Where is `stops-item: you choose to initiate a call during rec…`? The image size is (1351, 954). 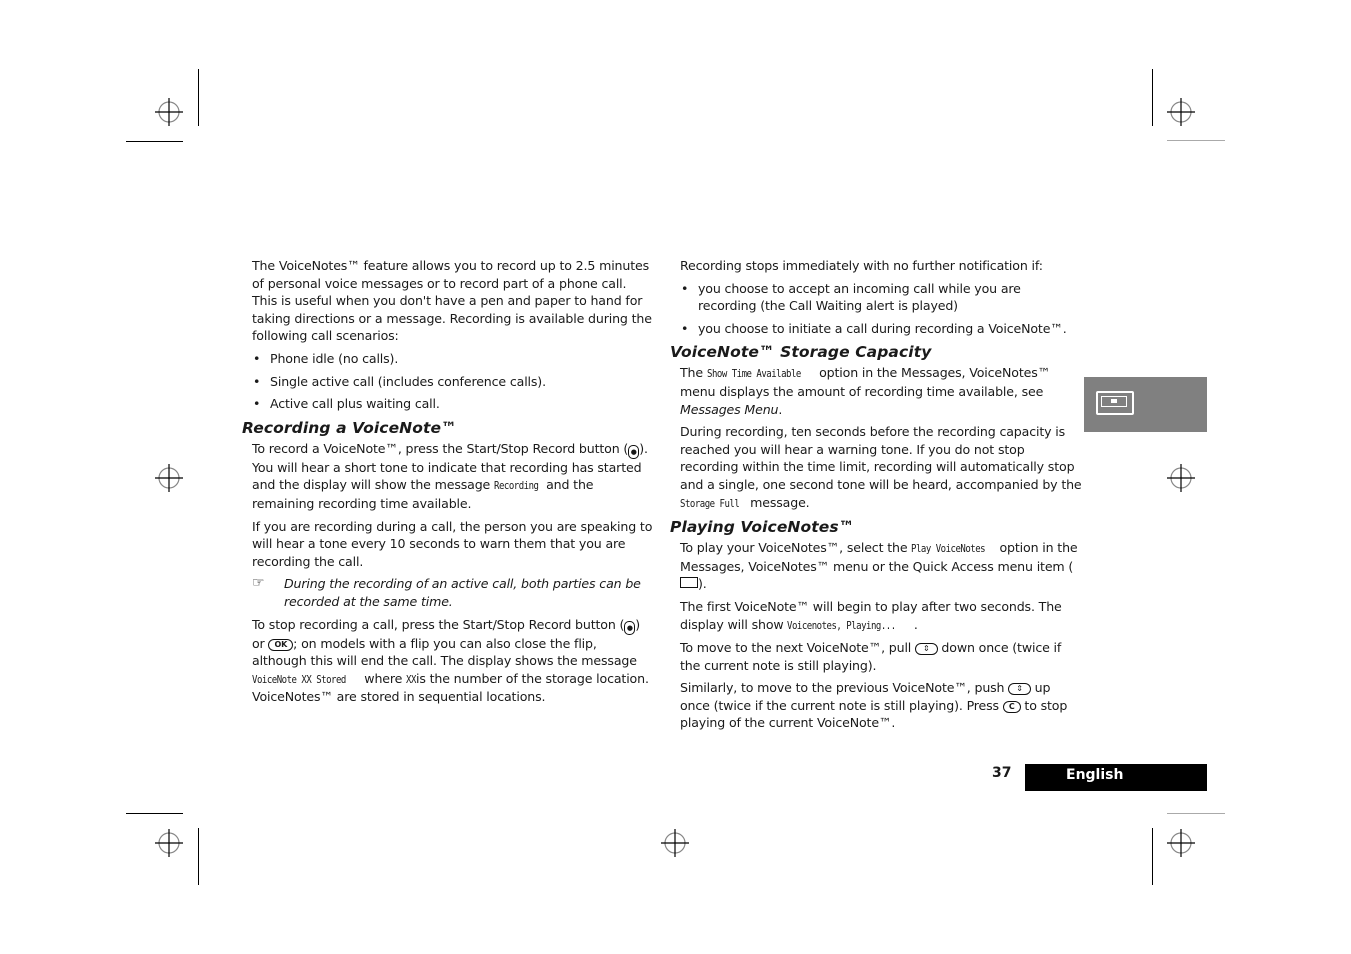
stops-item: you choose to initiate a call during rec… is located at coordinates (881, 329).